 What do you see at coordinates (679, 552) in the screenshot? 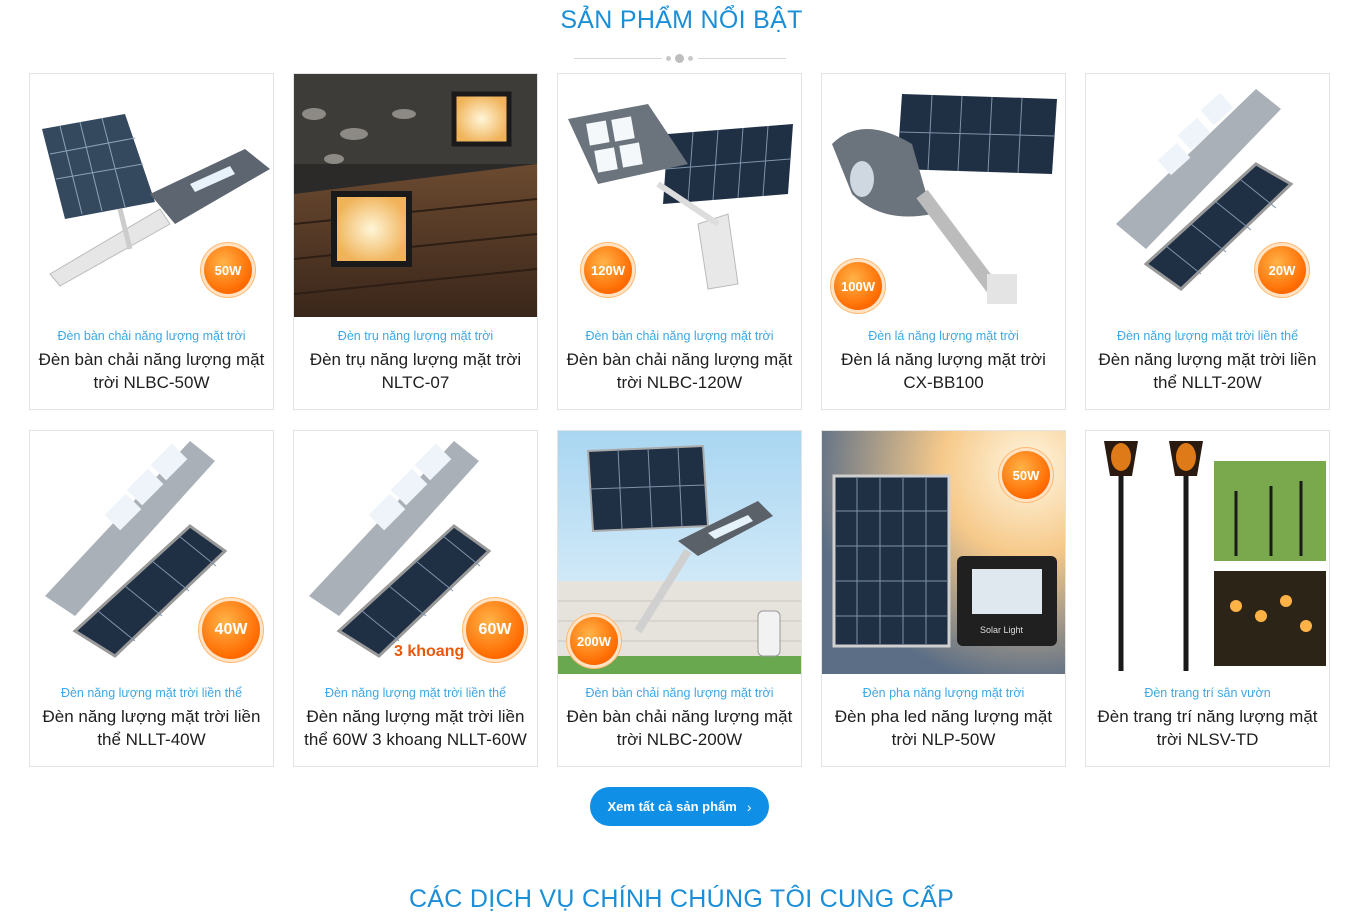
I see `product-image: 200W` at bounding box center [679, 552].